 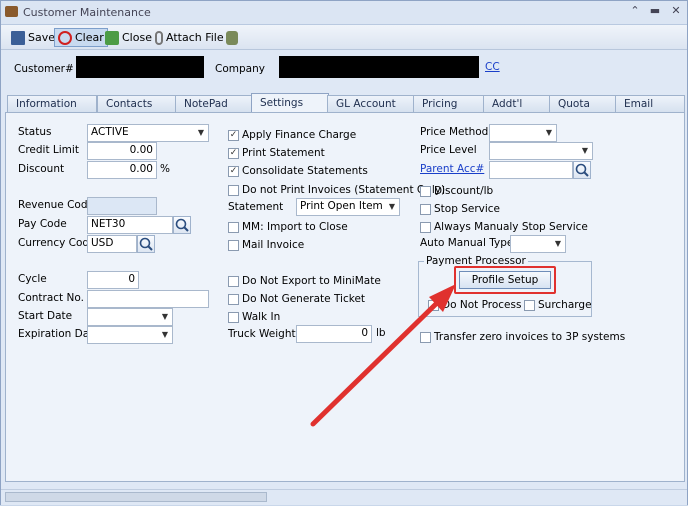 What do you see at coordinates (348, 207) in the screenshot?
I see `statement-select: Print Open Item ▼` at bounding box center [348, 207].